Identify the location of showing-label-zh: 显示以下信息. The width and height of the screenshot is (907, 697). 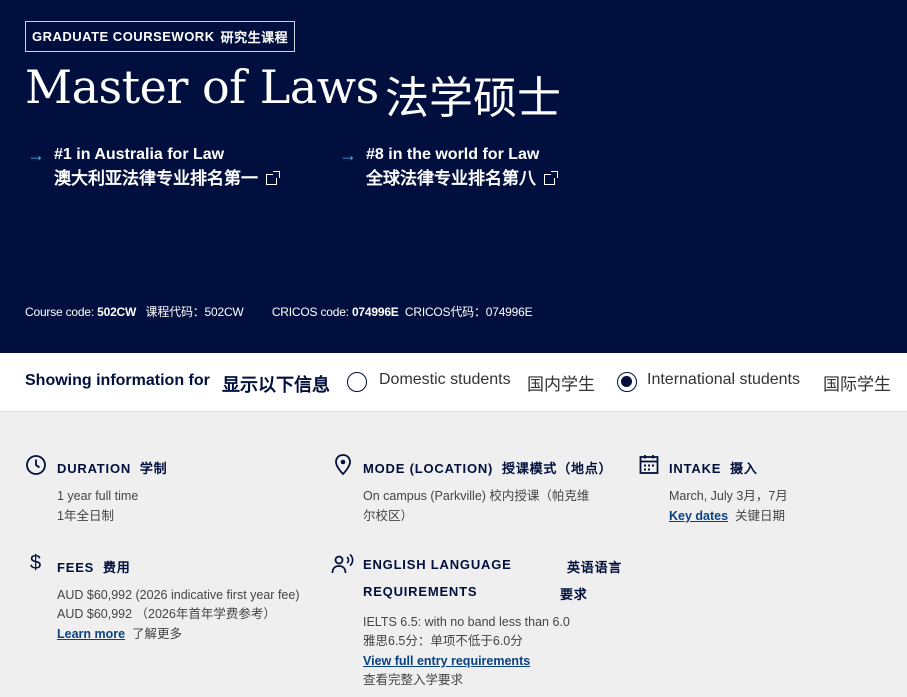
(276, 385).